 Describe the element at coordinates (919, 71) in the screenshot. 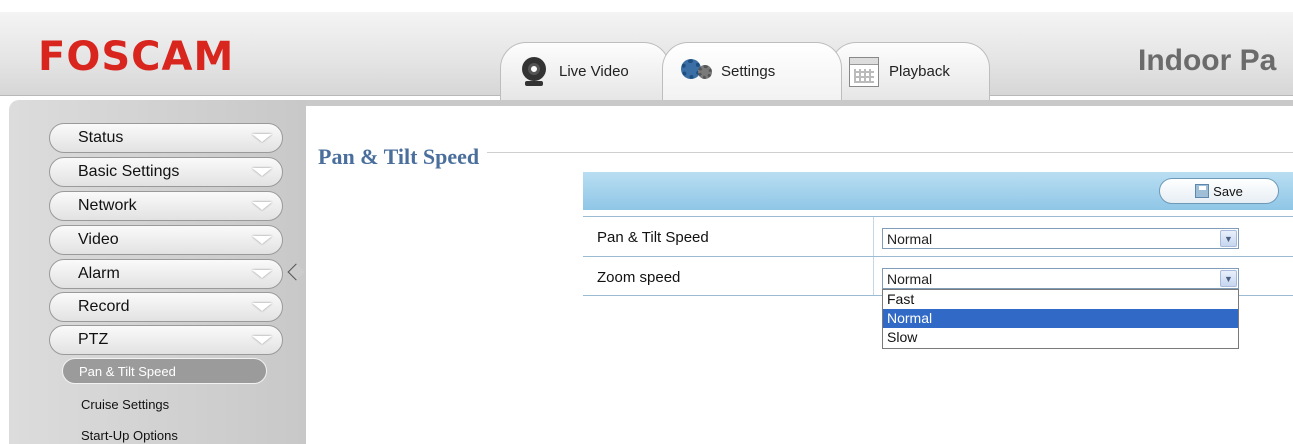

I see `tab-label: Playback` at that location.